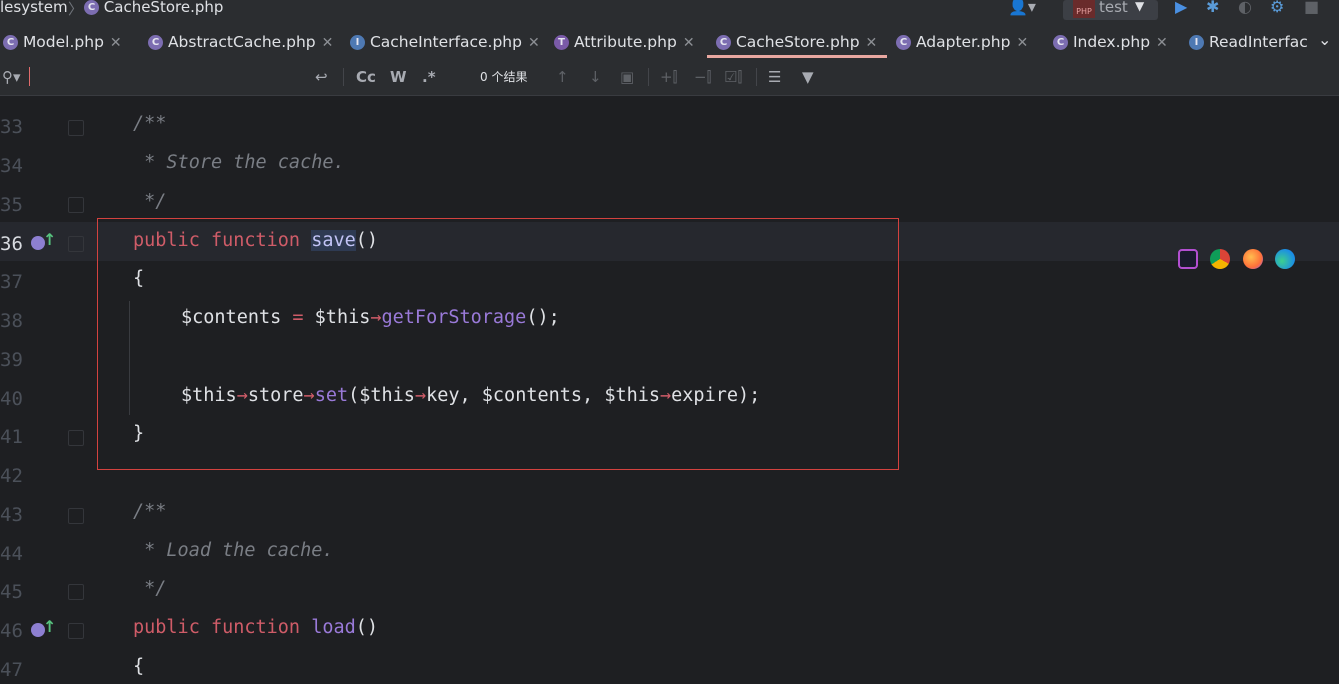 This screenshot has width=1339, height=684. I want to click on tab-label: Attribute.php, so click(625, 42).